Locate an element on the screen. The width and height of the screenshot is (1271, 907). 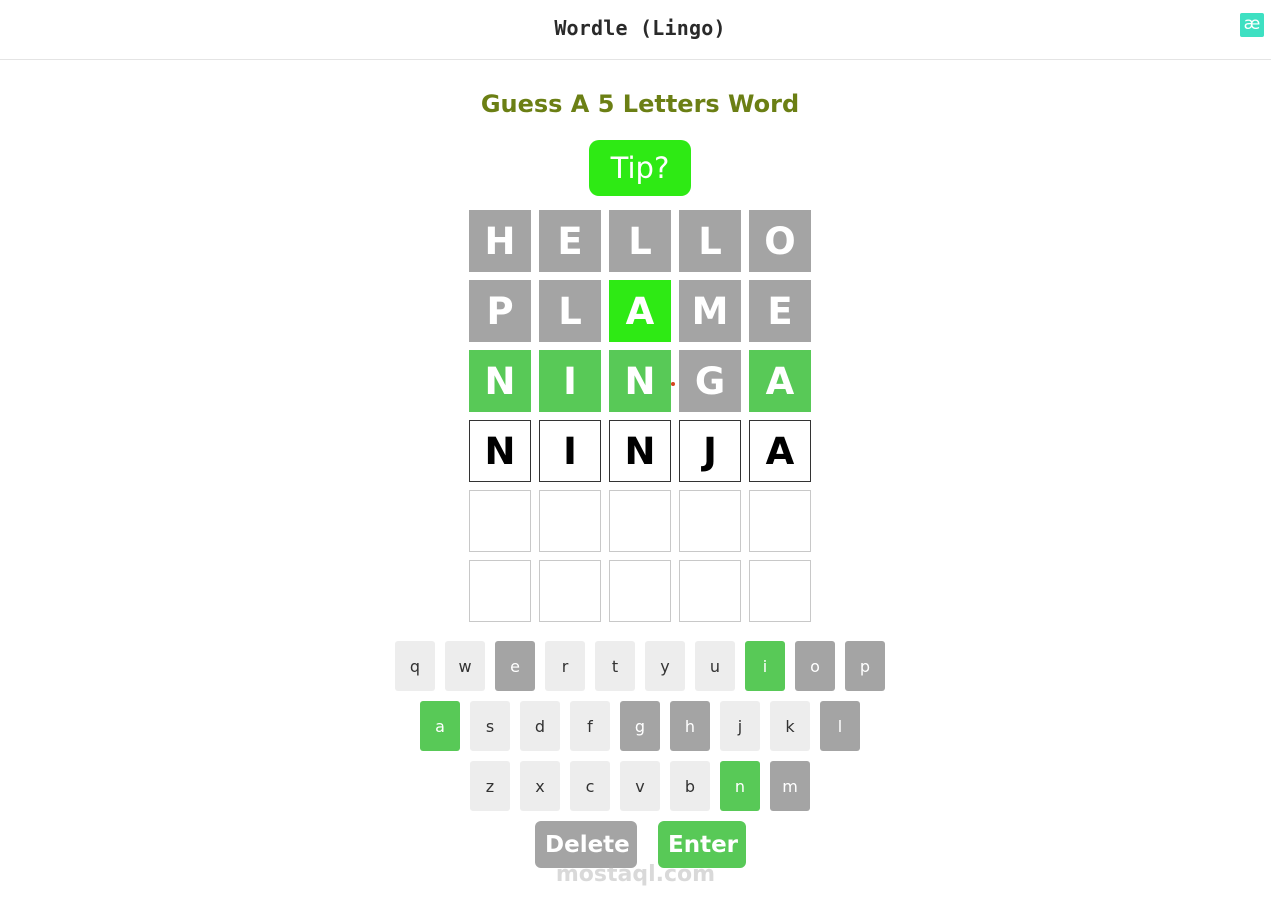
board-tile: G is located at coordinates (710, 381).